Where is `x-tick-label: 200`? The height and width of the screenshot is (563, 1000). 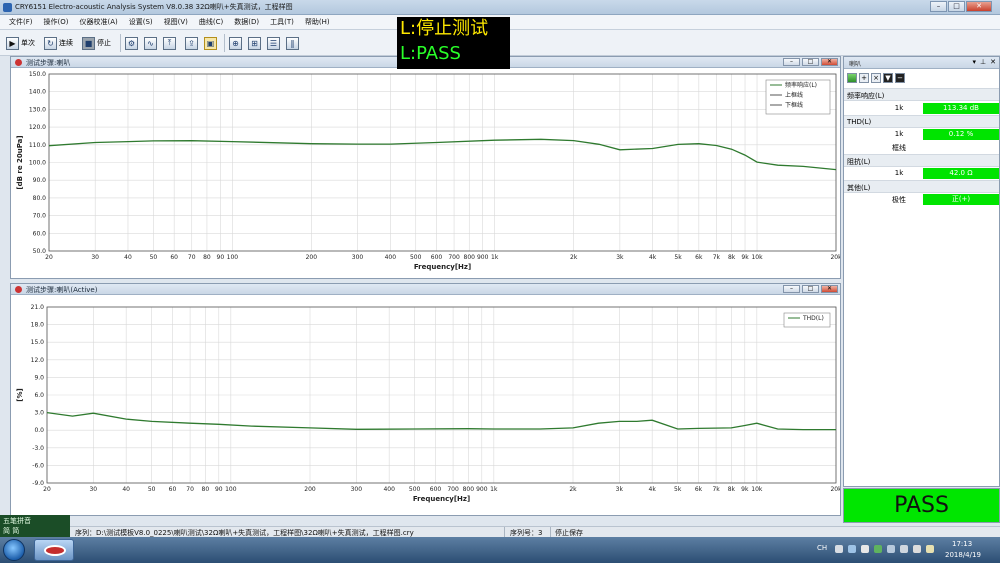 x-tick-label: 200 is located at coordinates (312, 257).